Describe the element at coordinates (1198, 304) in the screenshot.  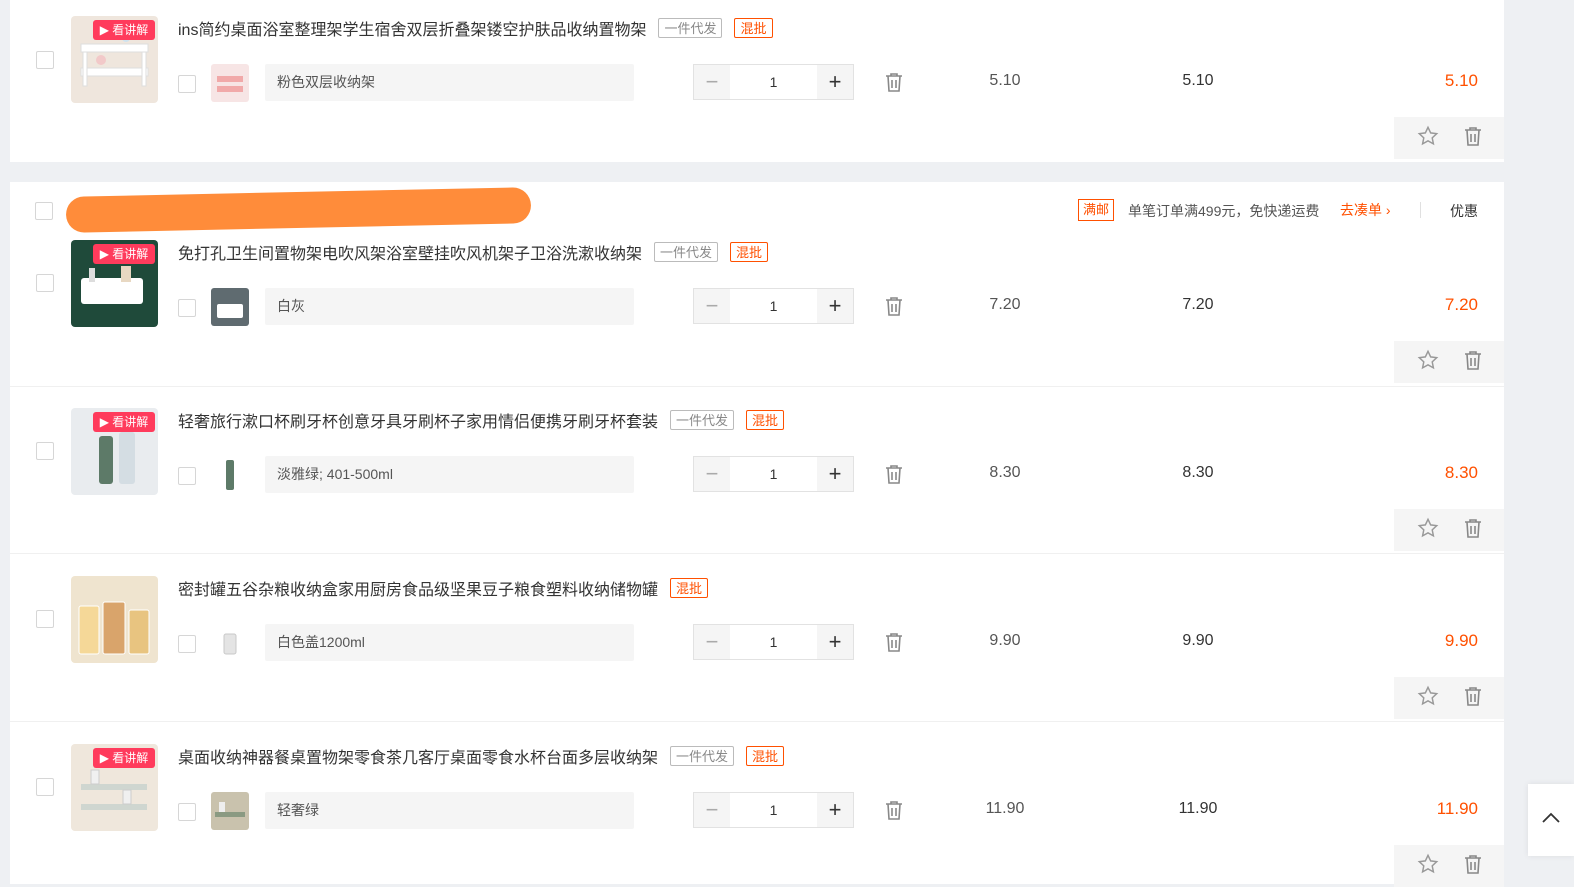
I see `subtotal-price: 7.20` at that location.